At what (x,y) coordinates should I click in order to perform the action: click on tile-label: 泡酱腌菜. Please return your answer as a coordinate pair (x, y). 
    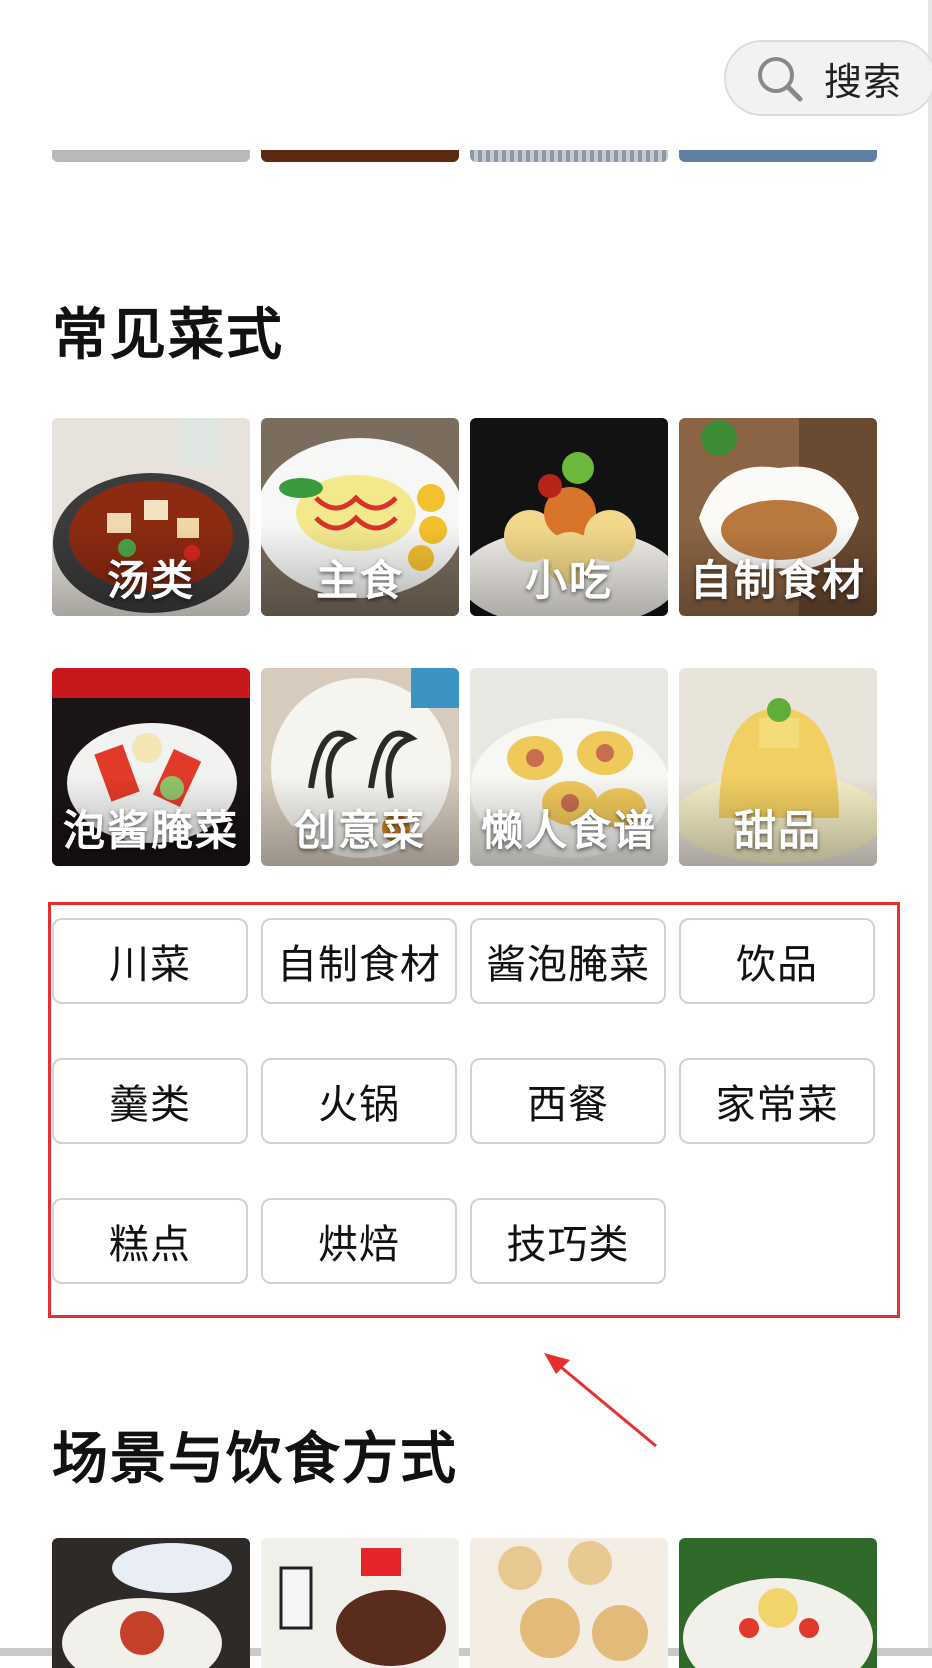
    Looking at the image, I should click on (150, 830).